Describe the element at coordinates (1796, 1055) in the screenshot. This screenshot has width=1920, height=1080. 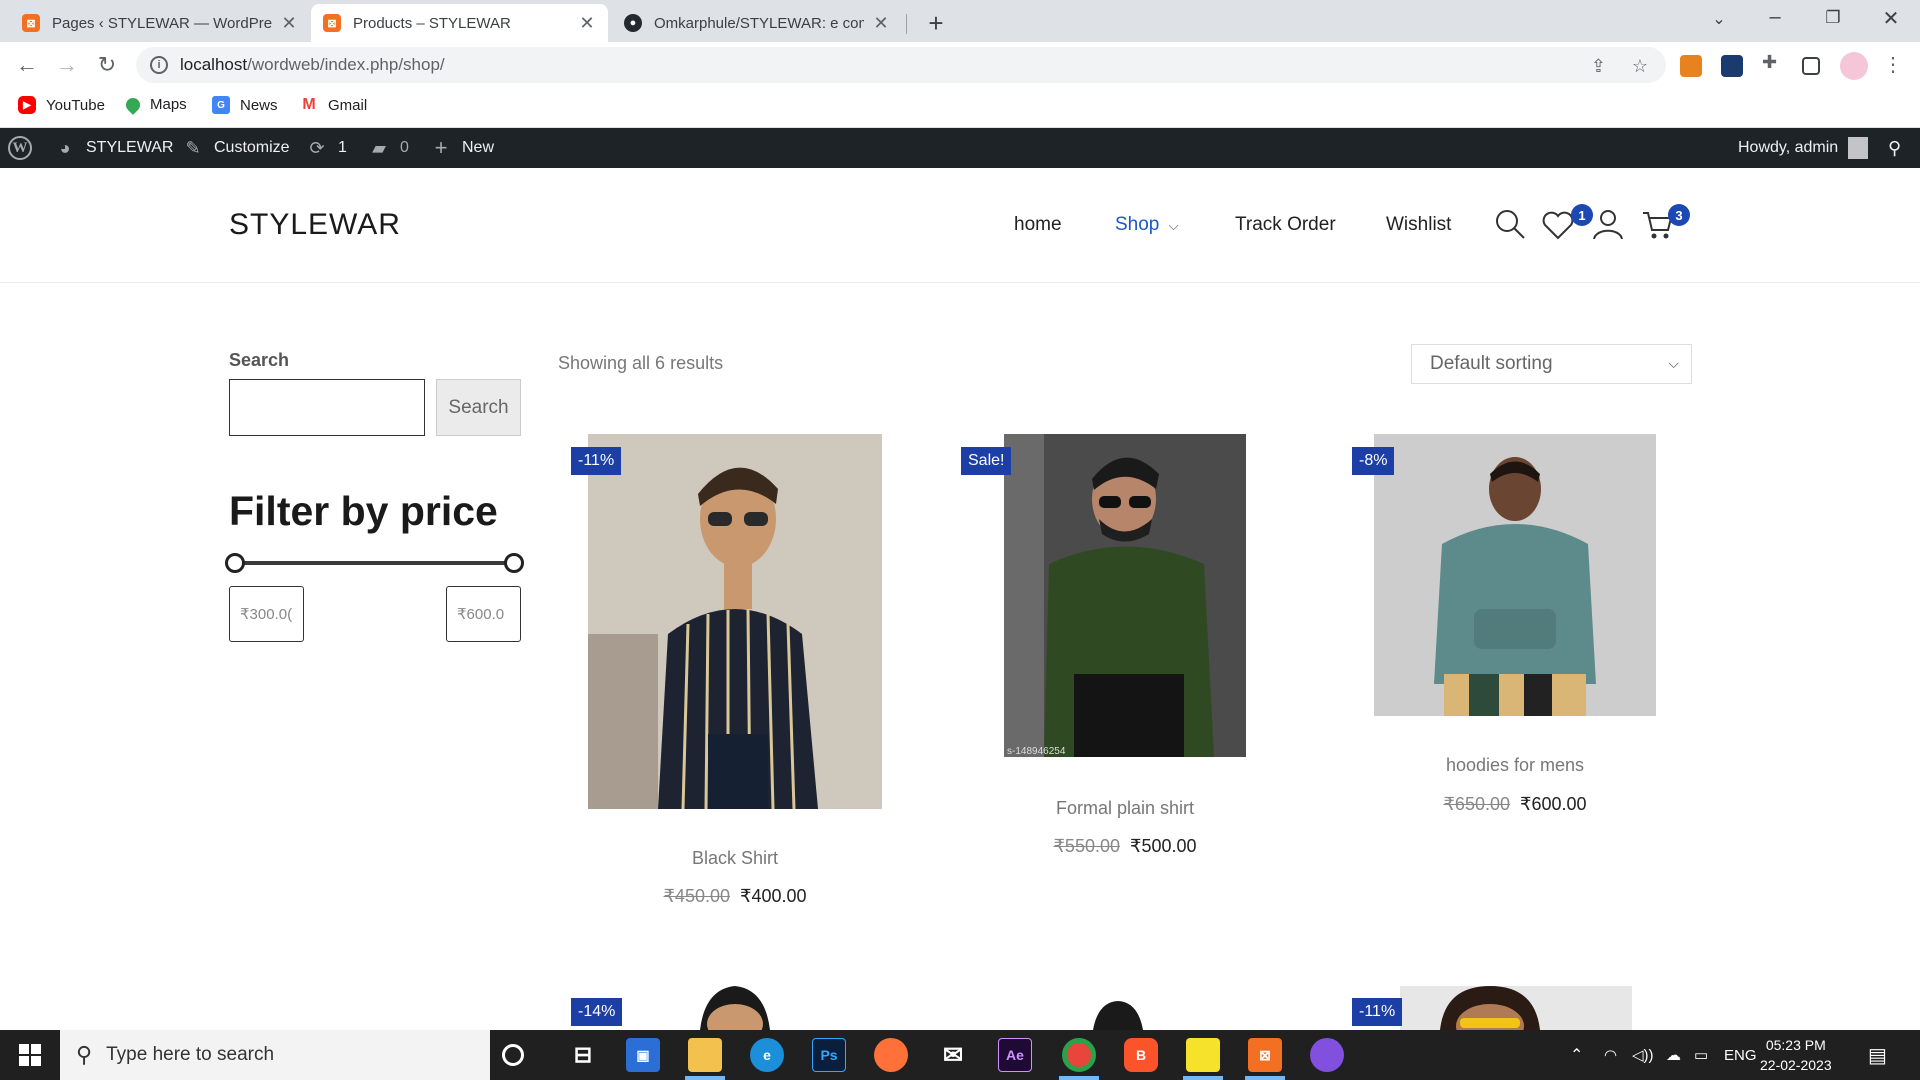
I see `system-clock: 05:23 PM 22-02-2023` at that location.